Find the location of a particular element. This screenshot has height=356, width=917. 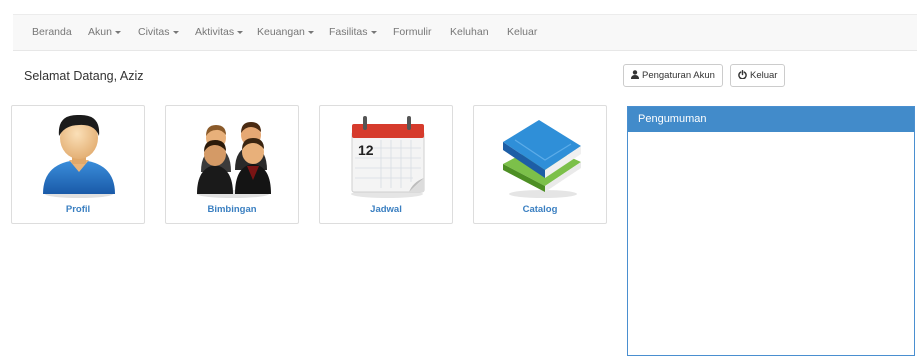

tile-label: Catalog is located at coordinates (540, 209).